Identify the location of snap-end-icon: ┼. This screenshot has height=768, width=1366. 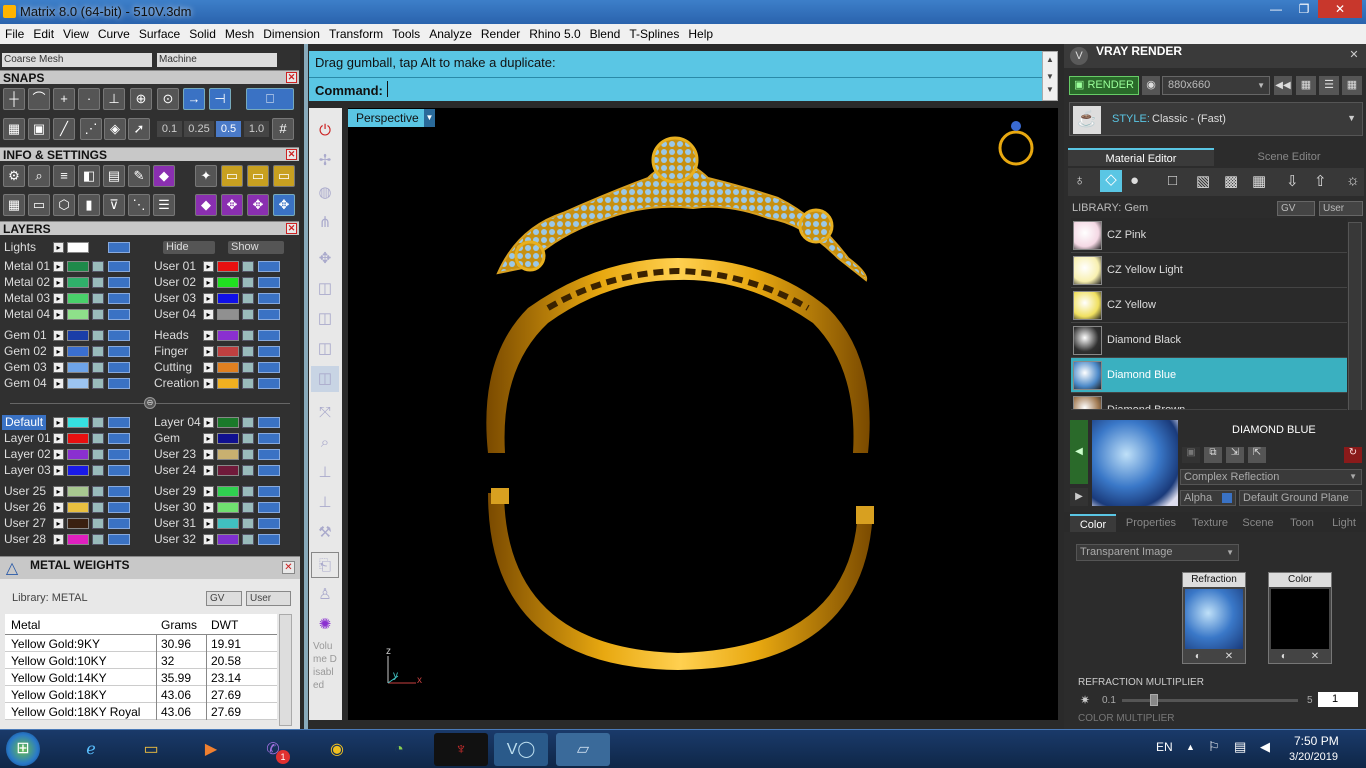
(14, 99).